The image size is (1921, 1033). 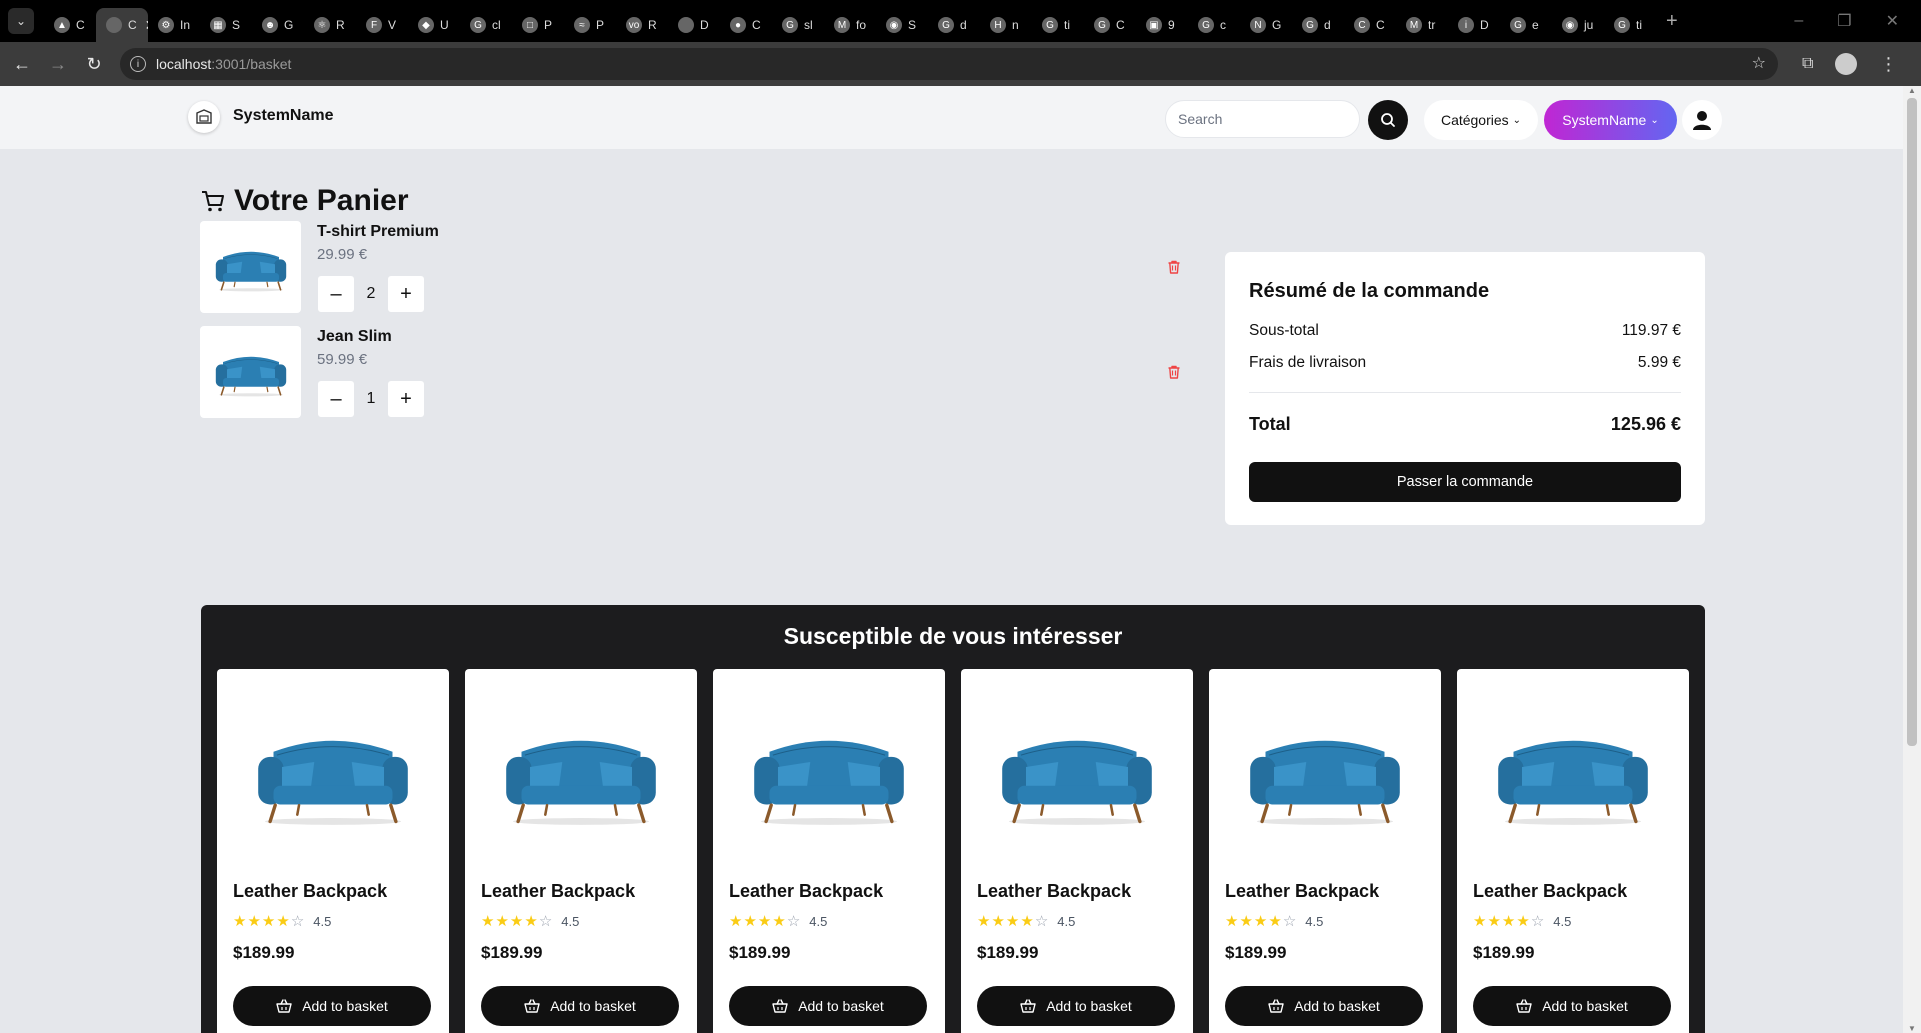 I want to click on checkout-button: Passer la commande, so click(x=1465, y=482).